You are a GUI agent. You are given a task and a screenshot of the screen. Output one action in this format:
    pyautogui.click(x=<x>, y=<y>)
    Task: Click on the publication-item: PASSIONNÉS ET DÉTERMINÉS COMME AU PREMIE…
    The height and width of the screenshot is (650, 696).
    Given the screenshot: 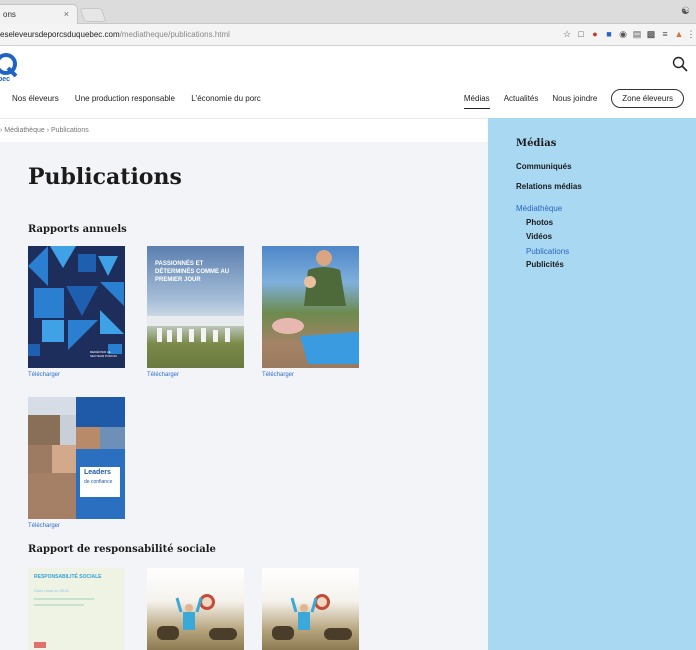 What is the action you would take?
    pyautogui.click(x=195, y=312)
    